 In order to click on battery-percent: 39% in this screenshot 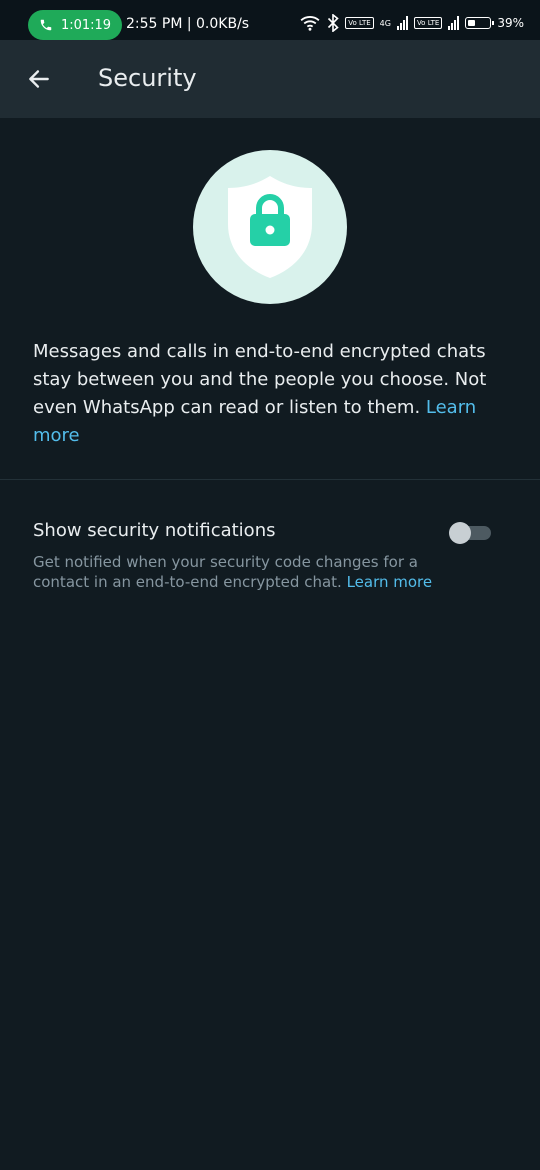, I will do `click(510, 23)`.